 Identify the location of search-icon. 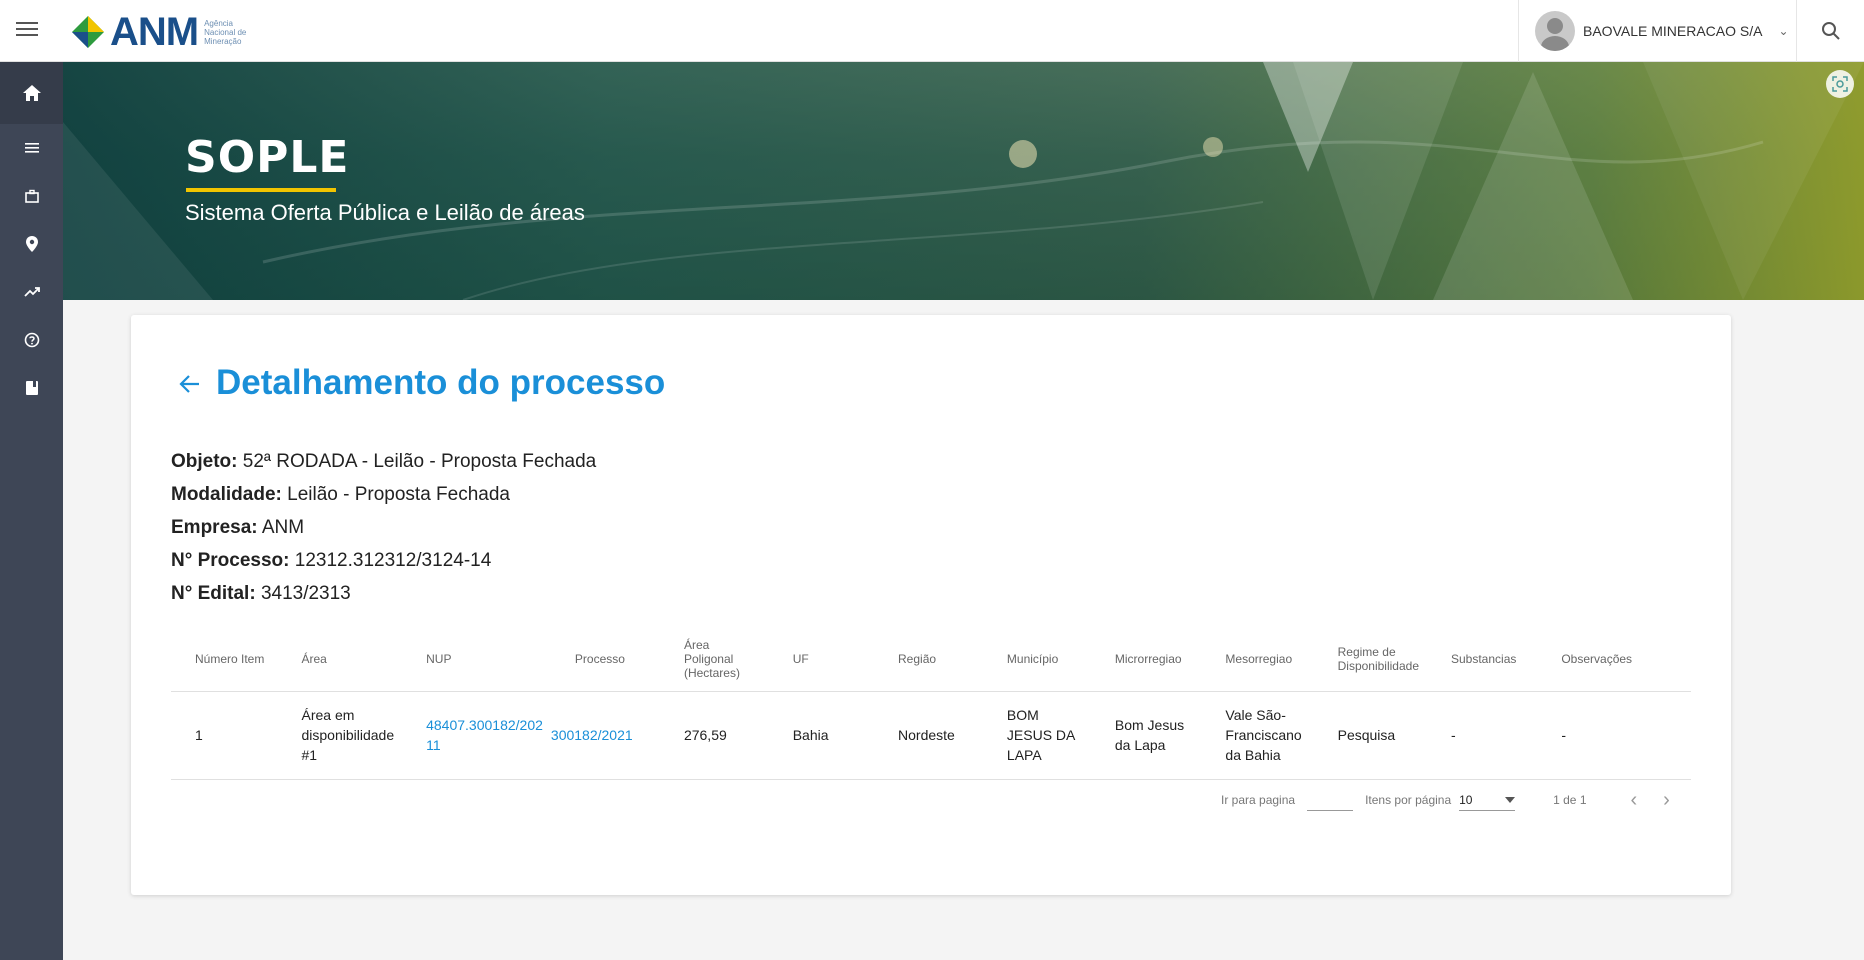
(1830, 31).